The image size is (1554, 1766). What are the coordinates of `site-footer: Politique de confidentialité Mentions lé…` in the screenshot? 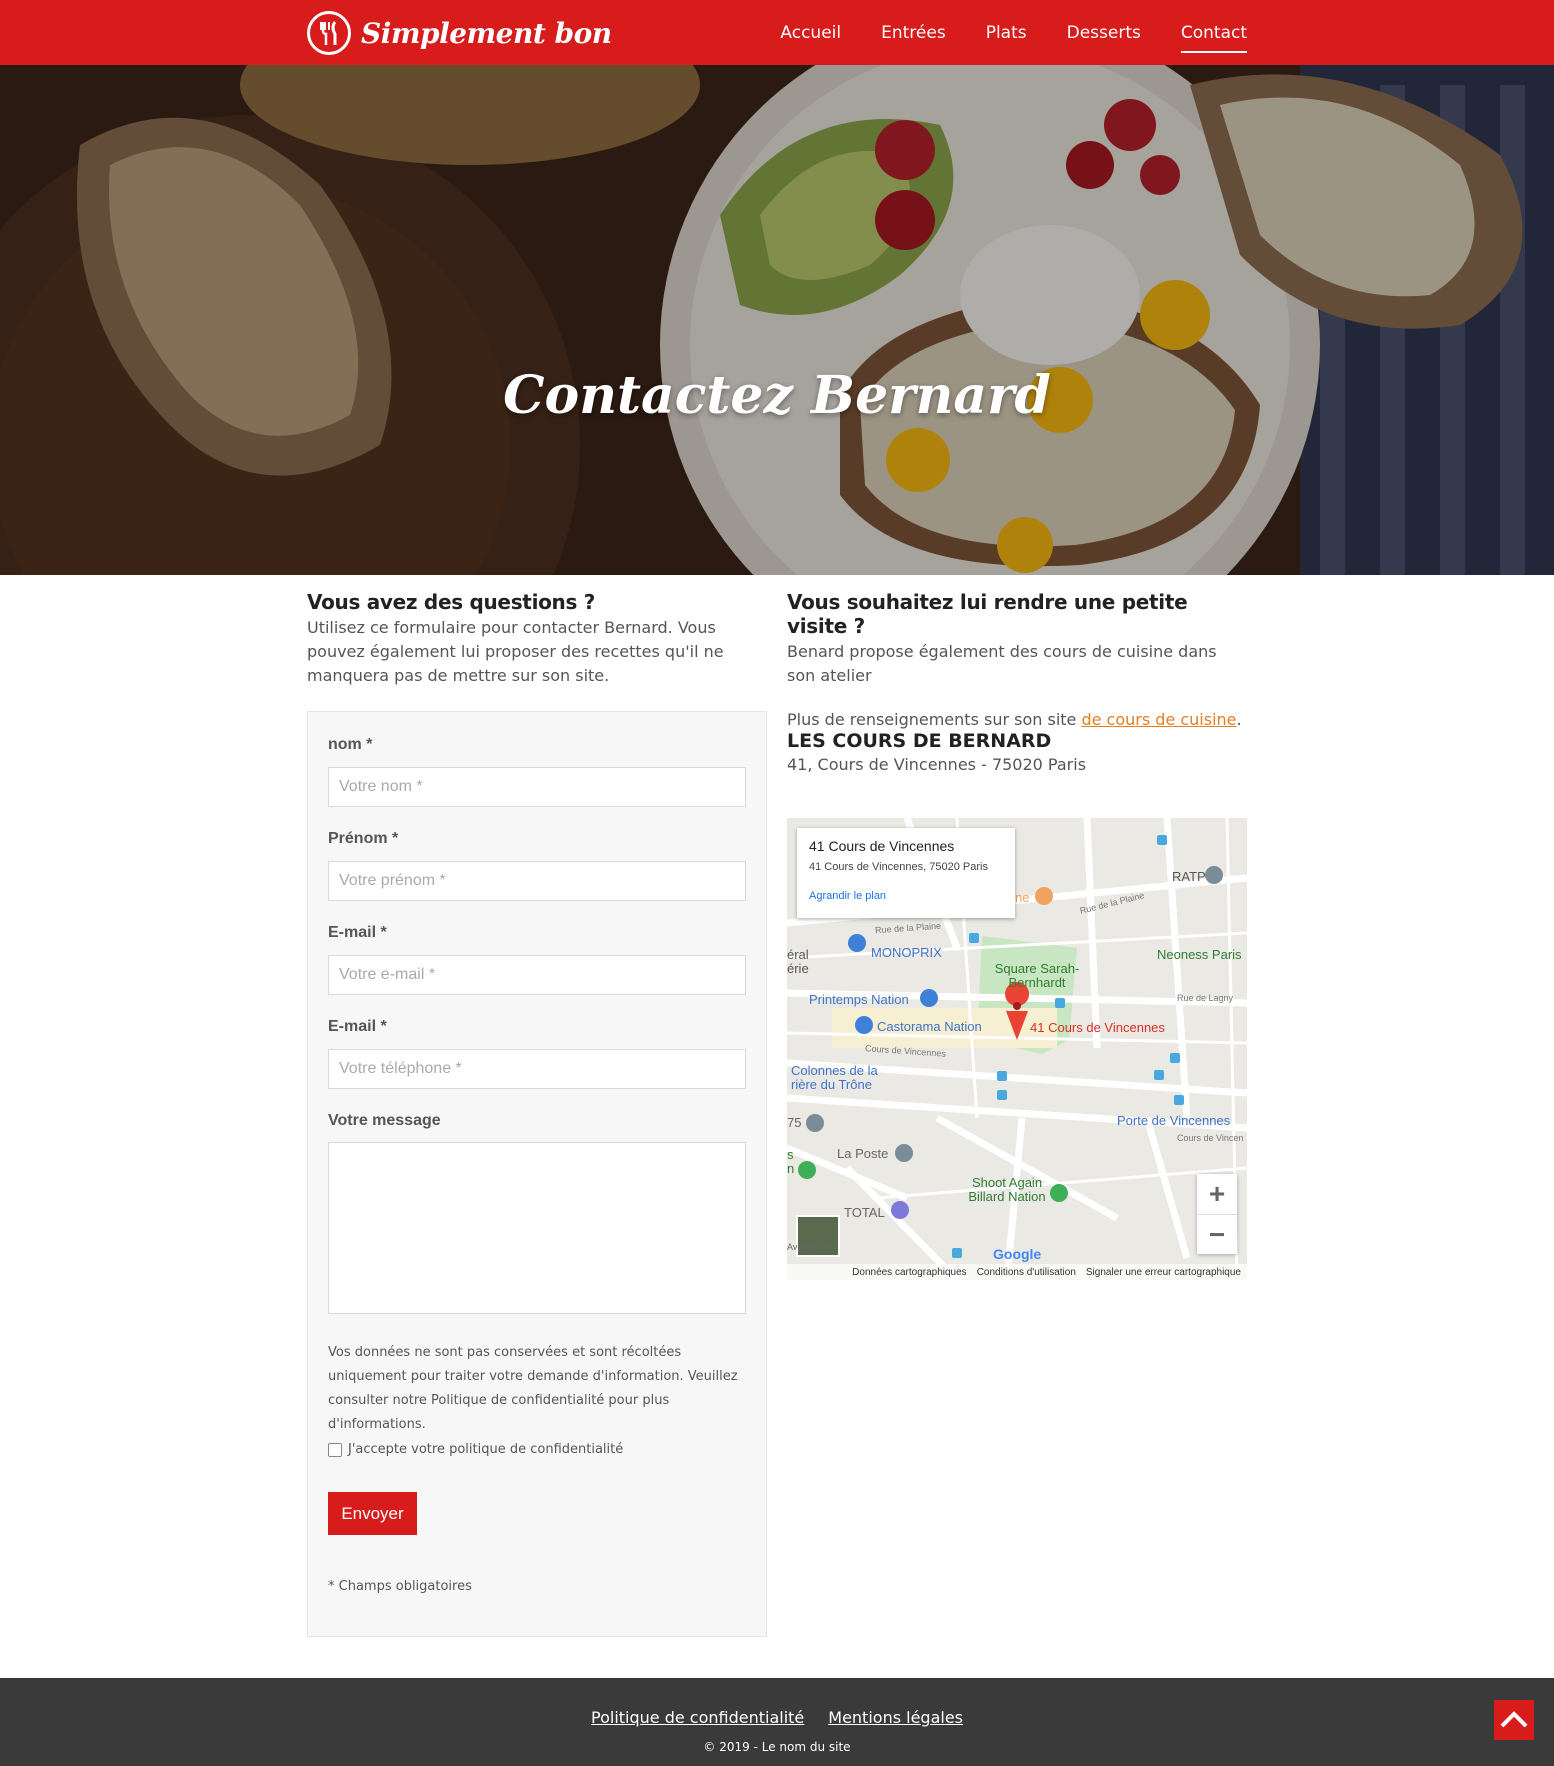 It's located at (777, 1722).